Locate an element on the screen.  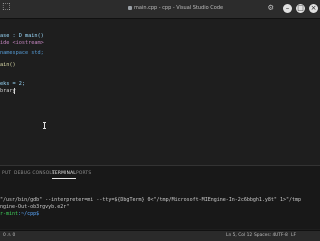
gear-icon: ⚙ is located at coordinates (270, 8).